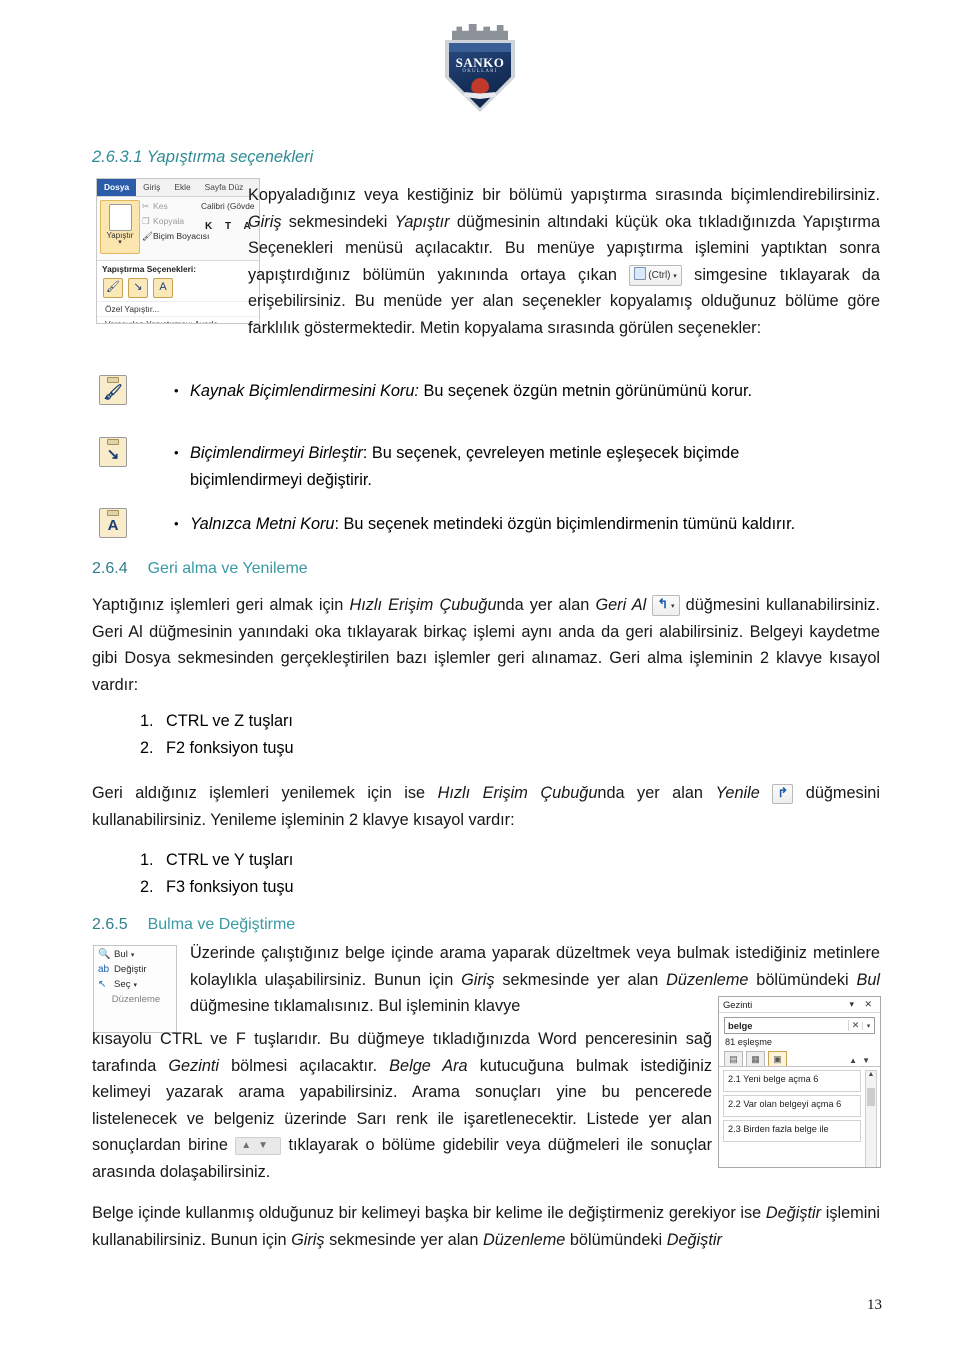  What do you see at coordinates (149, 269) in the screenshot?
I see `paste-options-title: Yapıştırma Seçenekleri:` at bounding box center [149, 269].